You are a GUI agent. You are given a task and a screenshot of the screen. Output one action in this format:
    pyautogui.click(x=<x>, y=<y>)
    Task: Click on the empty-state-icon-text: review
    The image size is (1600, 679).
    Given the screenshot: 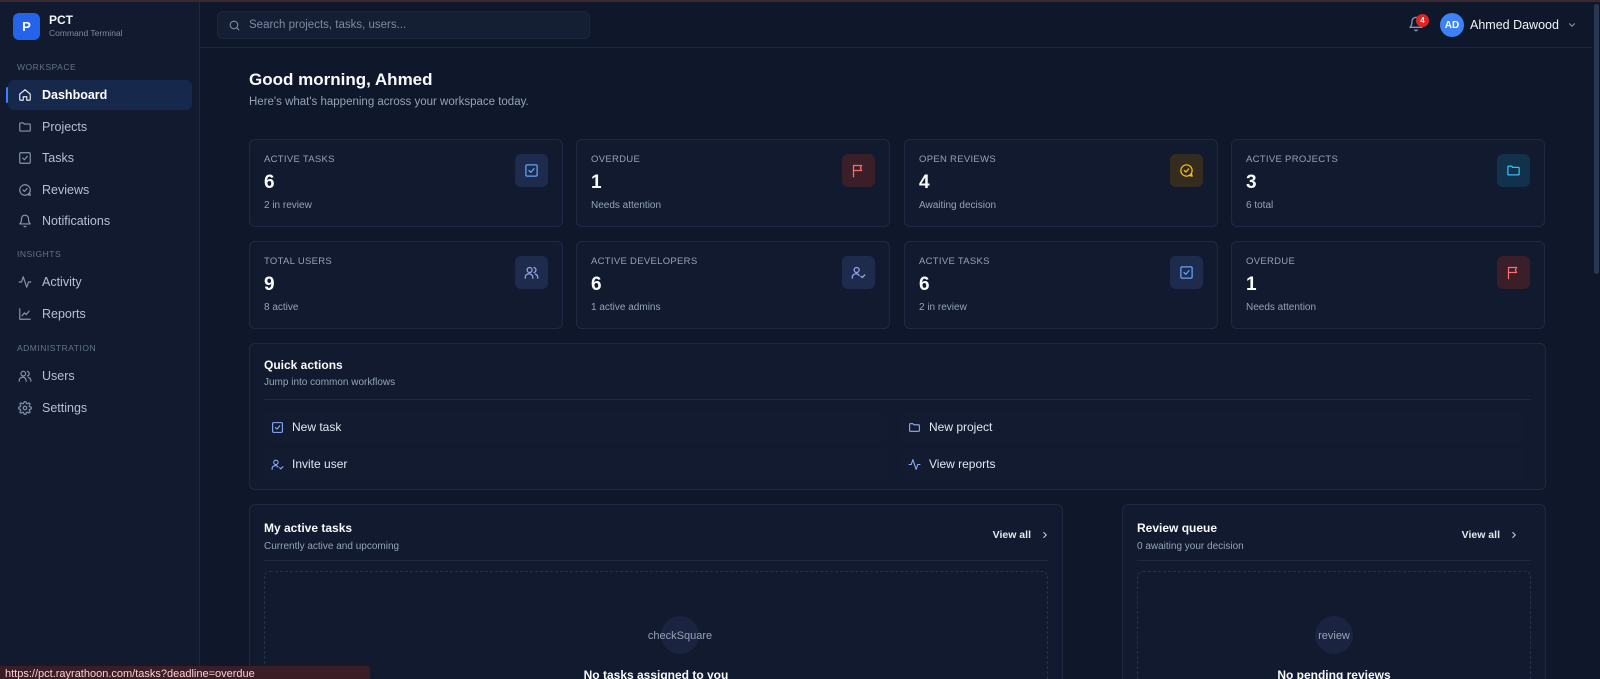 What is the action you would take?
    pyautogui.click(x=1334, y=636)
    